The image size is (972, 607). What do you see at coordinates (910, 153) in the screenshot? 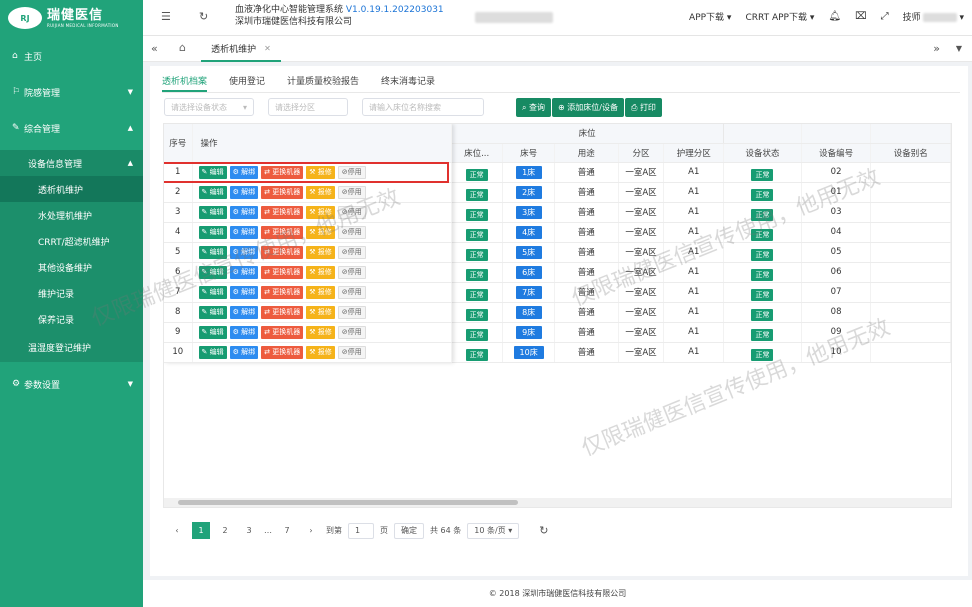
I see `column-header-device-alias: 设备别名` at bounding box center [910, 153].